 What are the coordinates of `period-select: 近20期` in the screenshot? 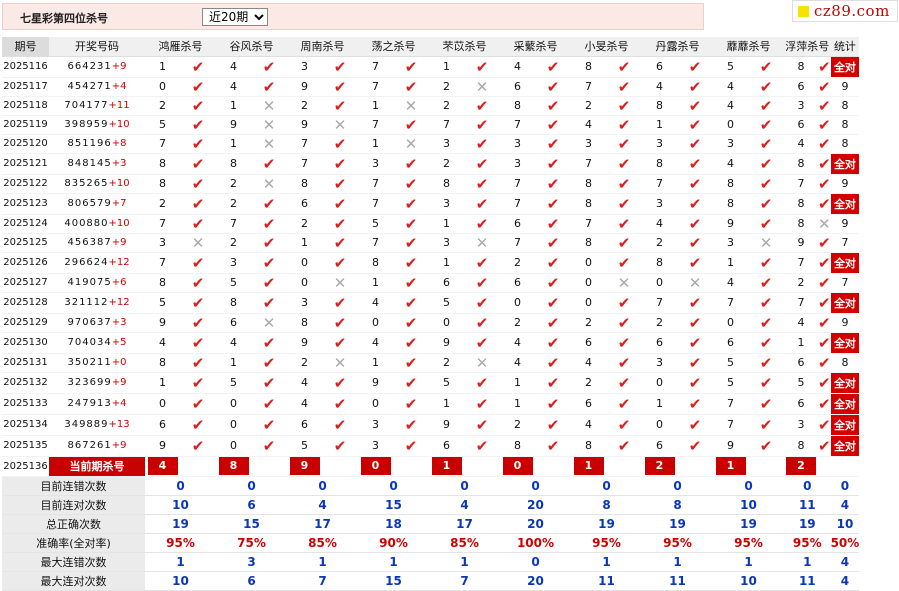 It's located at (235, 17).